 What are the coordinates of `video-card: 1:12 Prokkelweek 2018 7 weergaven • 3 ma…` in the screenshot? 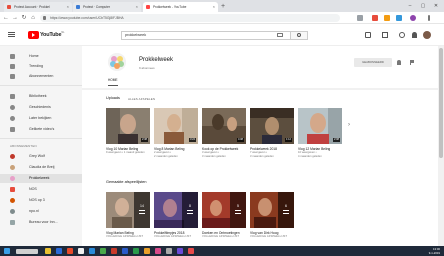 It's located at (272, 133).